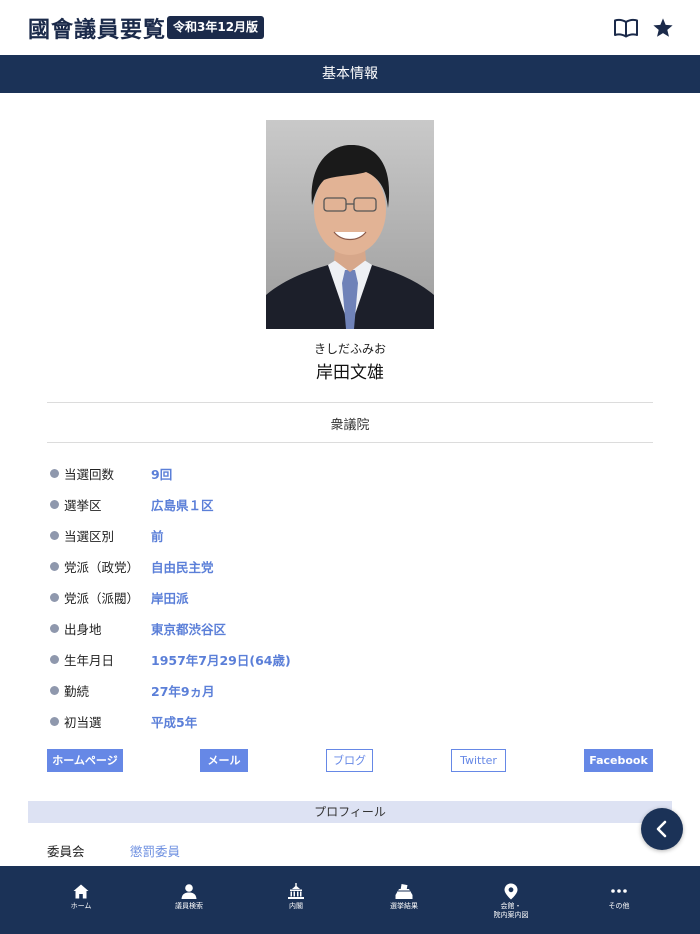  I want to click on committee-label: 委員会, so click(66, 851).